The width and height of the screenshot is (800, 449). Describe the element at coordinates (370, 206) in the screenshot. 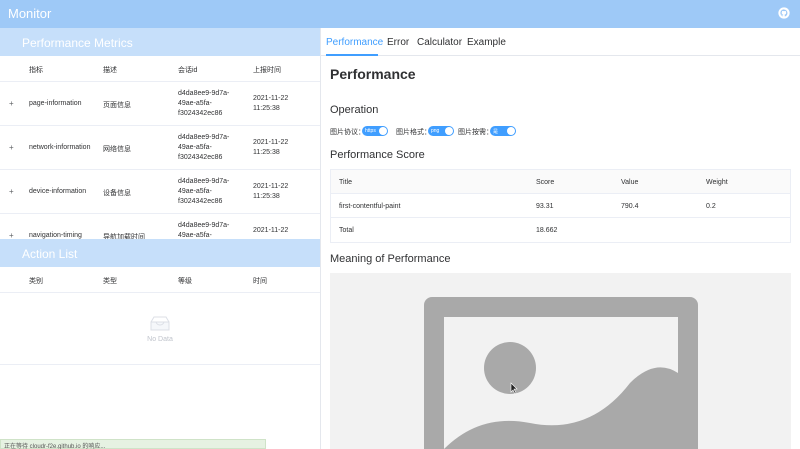

I see `score-title-cell: first-contentful-paint` at that location.